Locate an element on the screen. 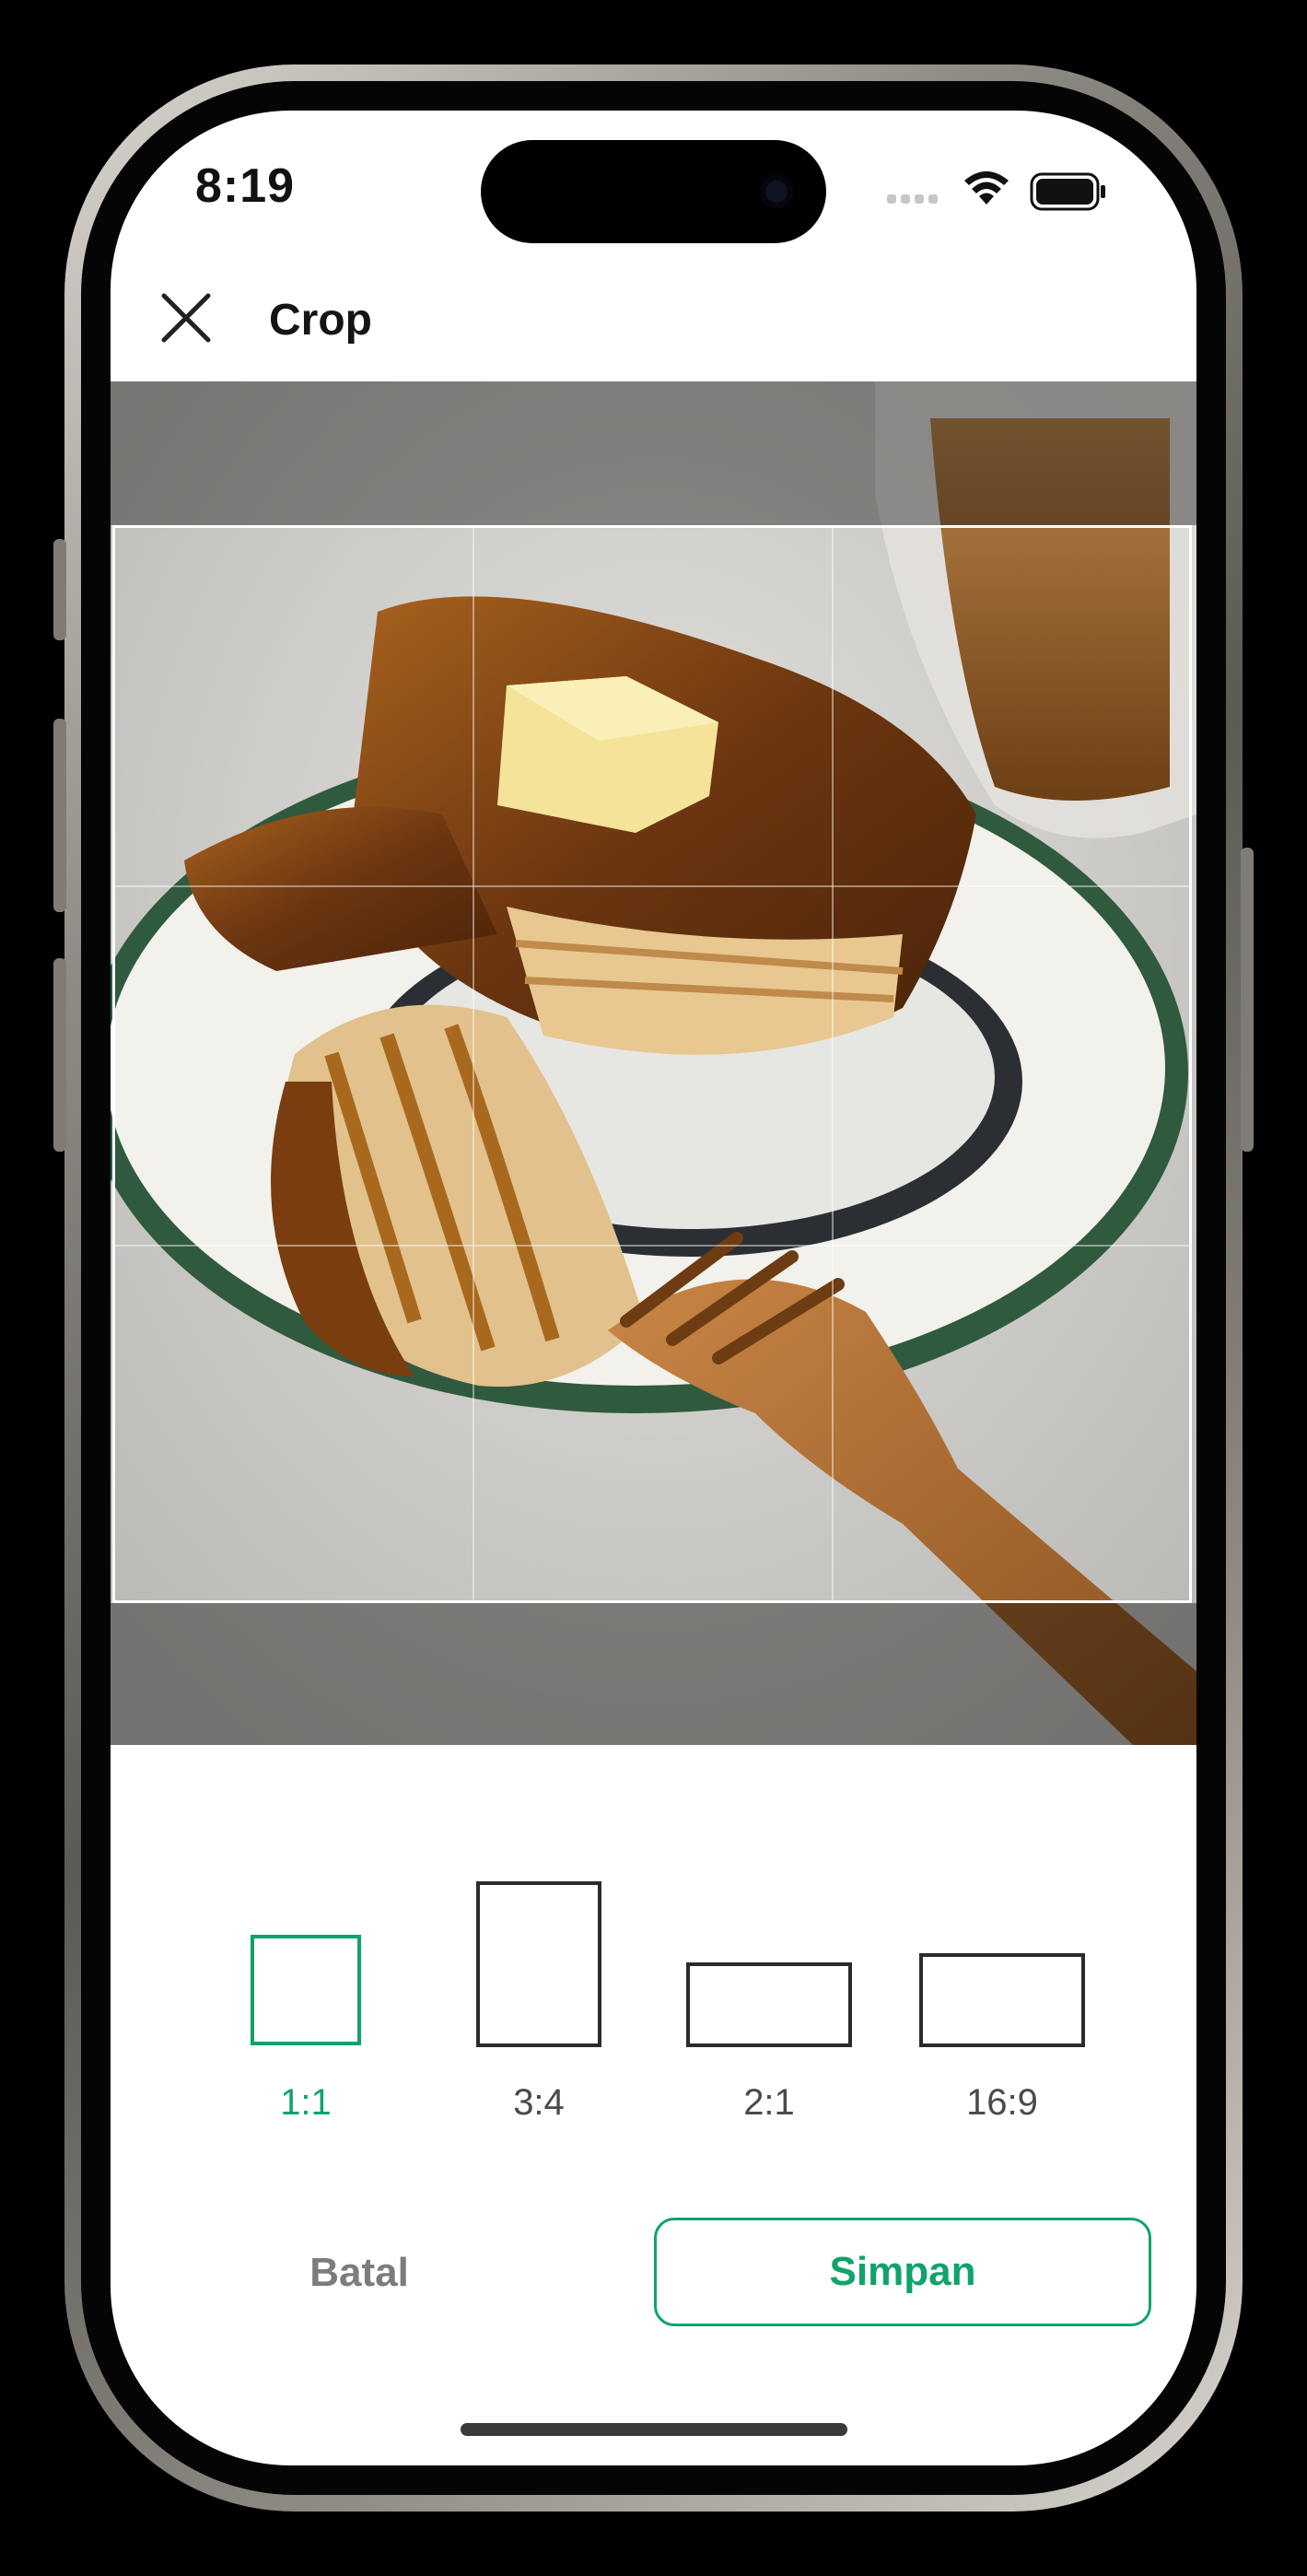  wifi-icon is located at coordinates (986, 188).